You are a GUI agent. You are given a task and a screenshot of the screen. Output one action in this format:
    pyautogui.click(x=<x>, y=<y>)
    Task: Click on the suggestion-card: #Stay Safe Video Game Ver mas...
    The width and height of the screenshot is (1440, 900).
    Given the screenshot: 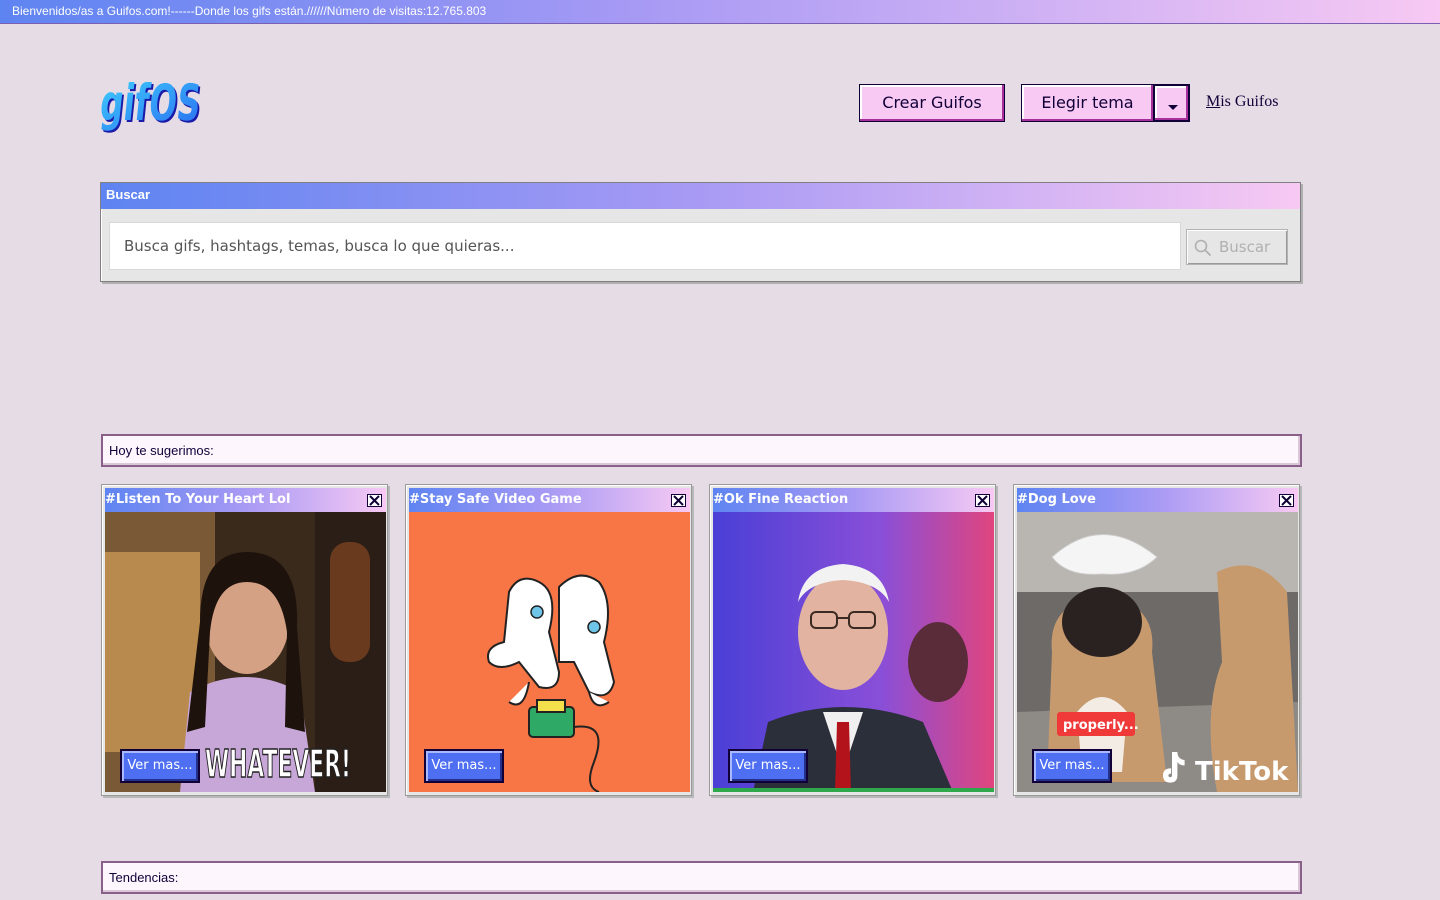 What is the action you would take?
    pyautogui.click(x=548, y=640)
    